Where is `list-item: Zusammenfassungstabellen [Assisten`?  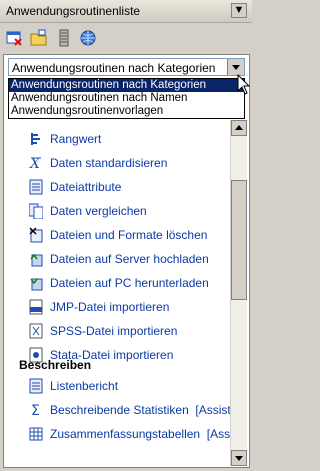
list-item: Zusammenfassungstabellen [Assisten is located at coordinates (118, 435).